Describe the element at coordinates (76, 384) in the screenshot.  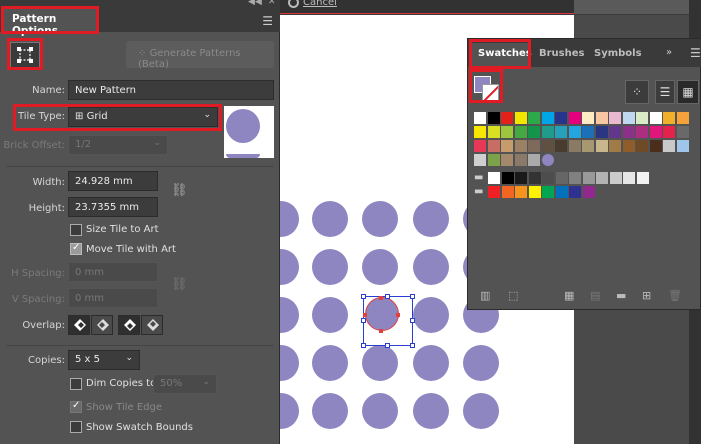
I see `dim-copies-checkbox` at that location.